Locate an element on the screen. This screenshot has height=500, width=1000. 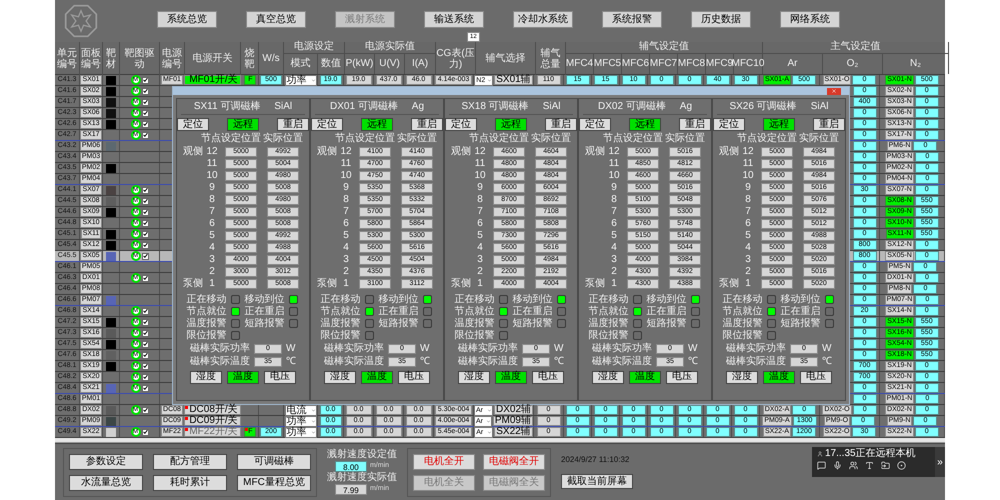
column-header: 实际位置 is located at coordinates (685, 139).